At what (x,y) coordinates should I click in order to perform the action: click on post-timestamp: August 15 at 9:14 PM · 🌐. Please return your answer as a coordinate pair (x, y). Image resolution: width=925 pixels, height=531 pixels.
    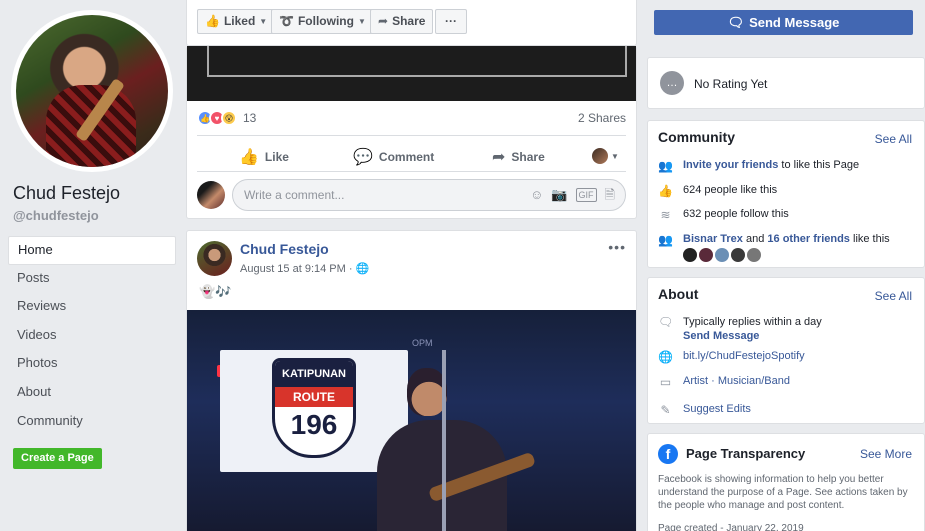
    Looking at the image, I should click on (304, 268).